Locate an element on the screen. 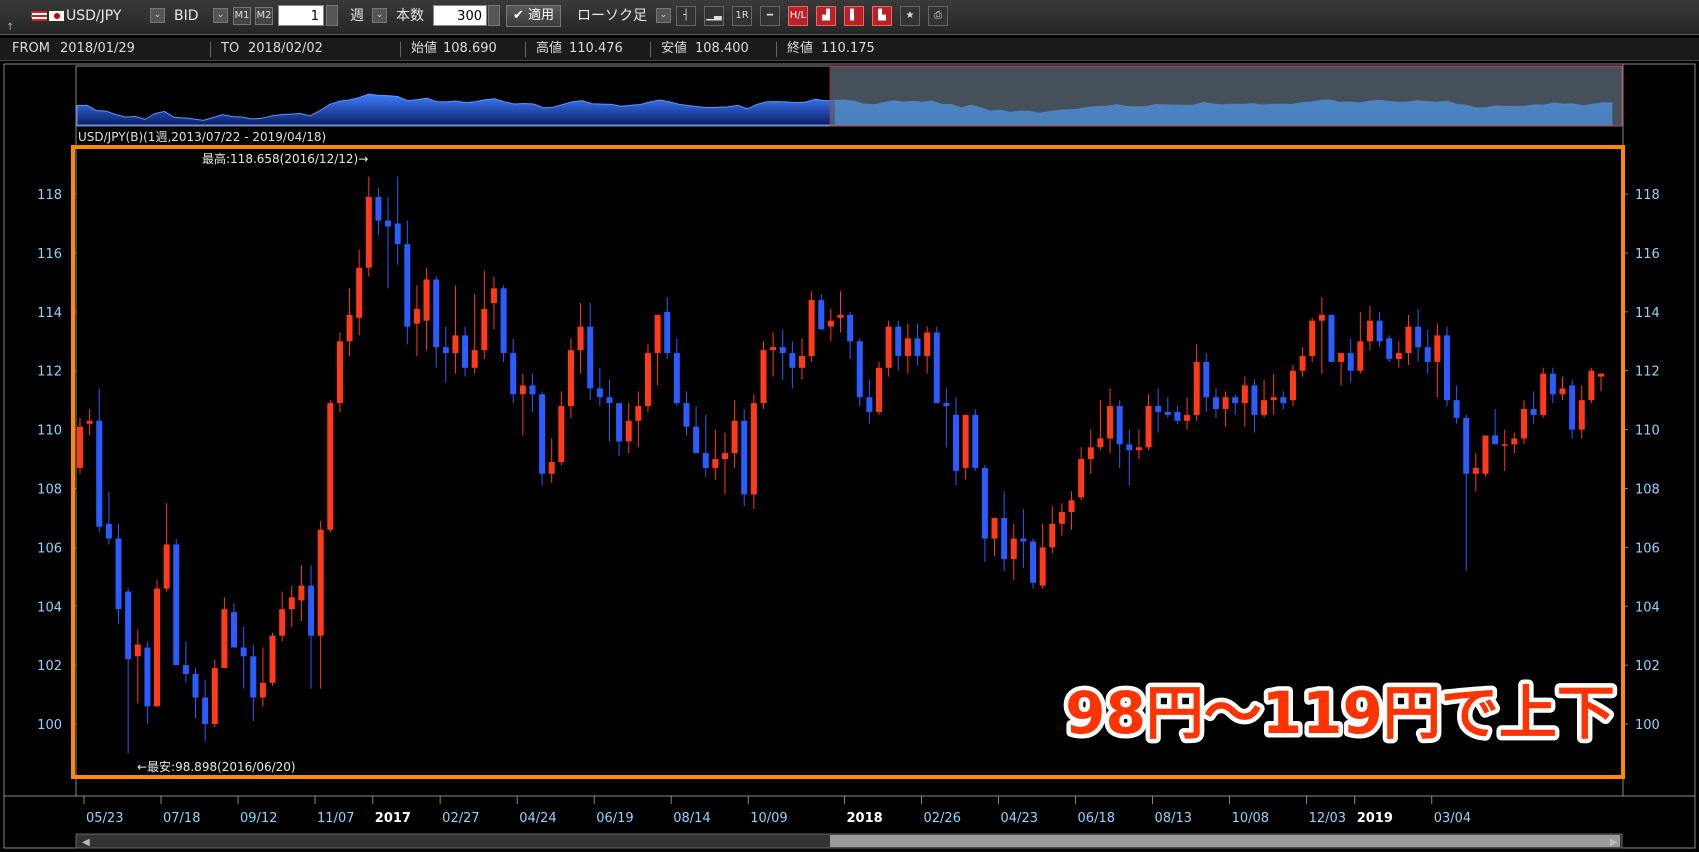 The width and height of the screenshot is (1699, 852). count-label: 本数 is located at coordinates (410, 16).